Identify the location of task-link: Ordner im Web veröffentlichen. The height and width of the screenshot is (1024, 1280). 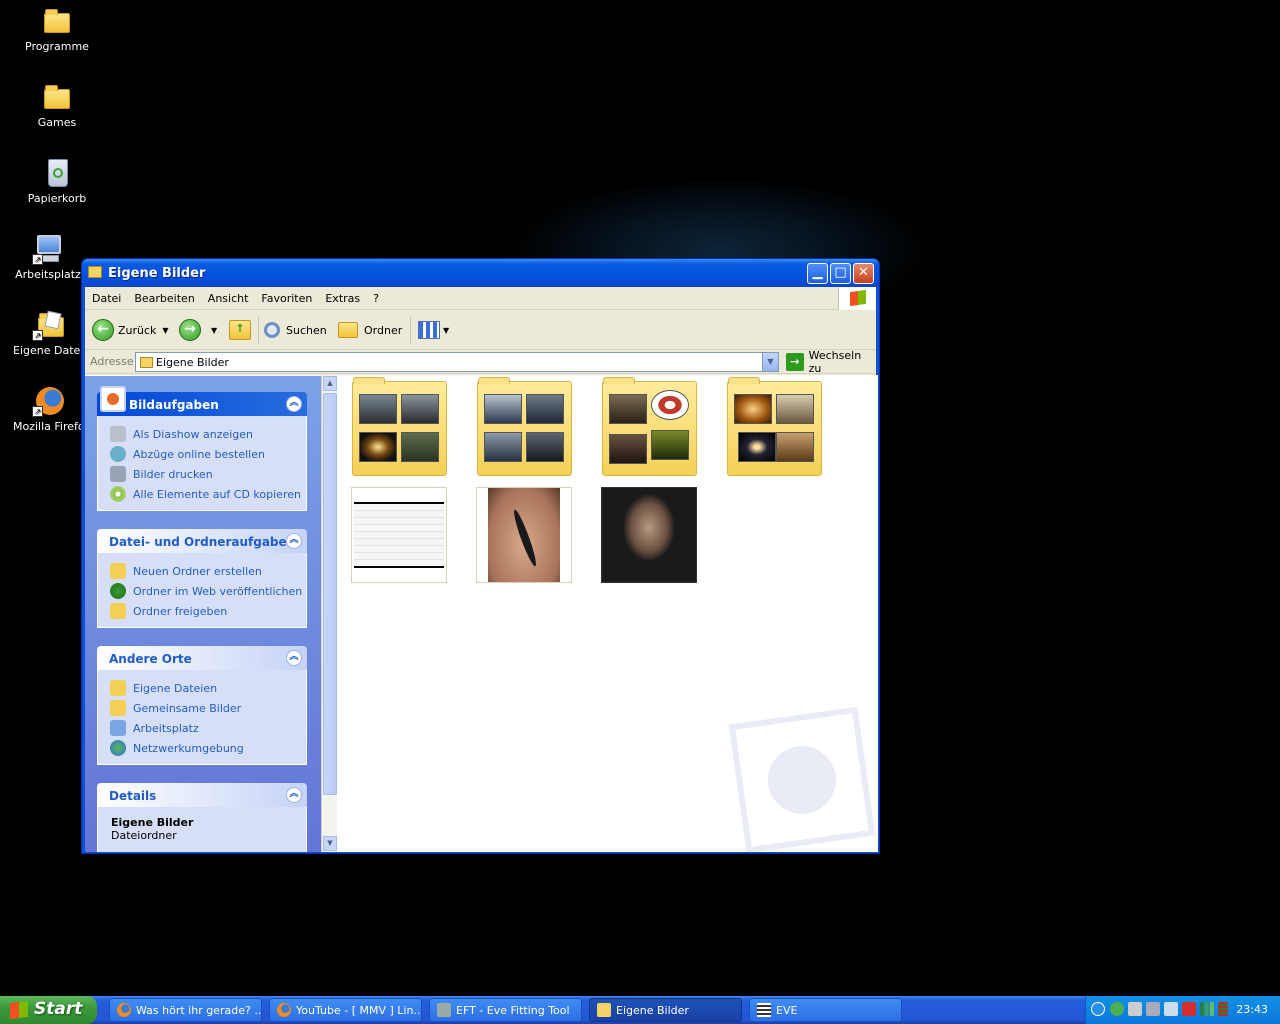
(208, 591).